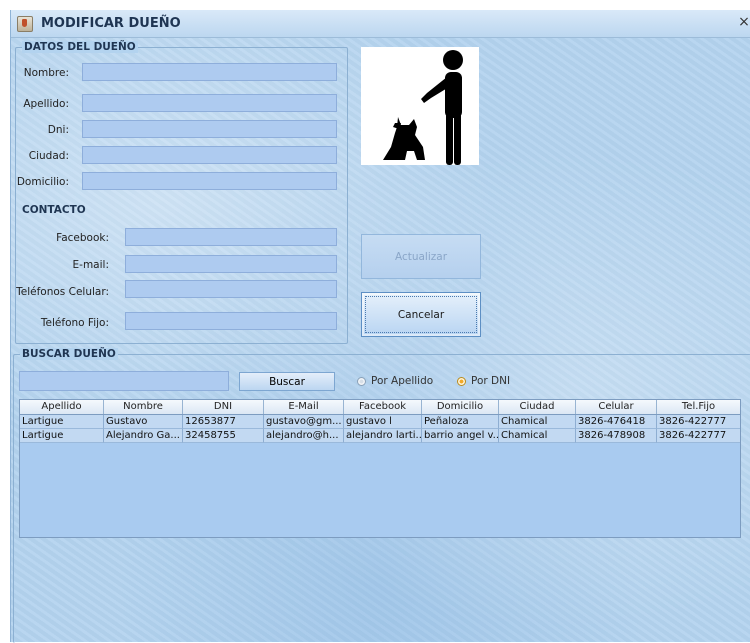 The height and width of the screenshot is (643, 750). What do you see at coordinates (46, 73) in the screenshot?
I see `nombre-label: Nombre:` at bounding box center [46, 73].